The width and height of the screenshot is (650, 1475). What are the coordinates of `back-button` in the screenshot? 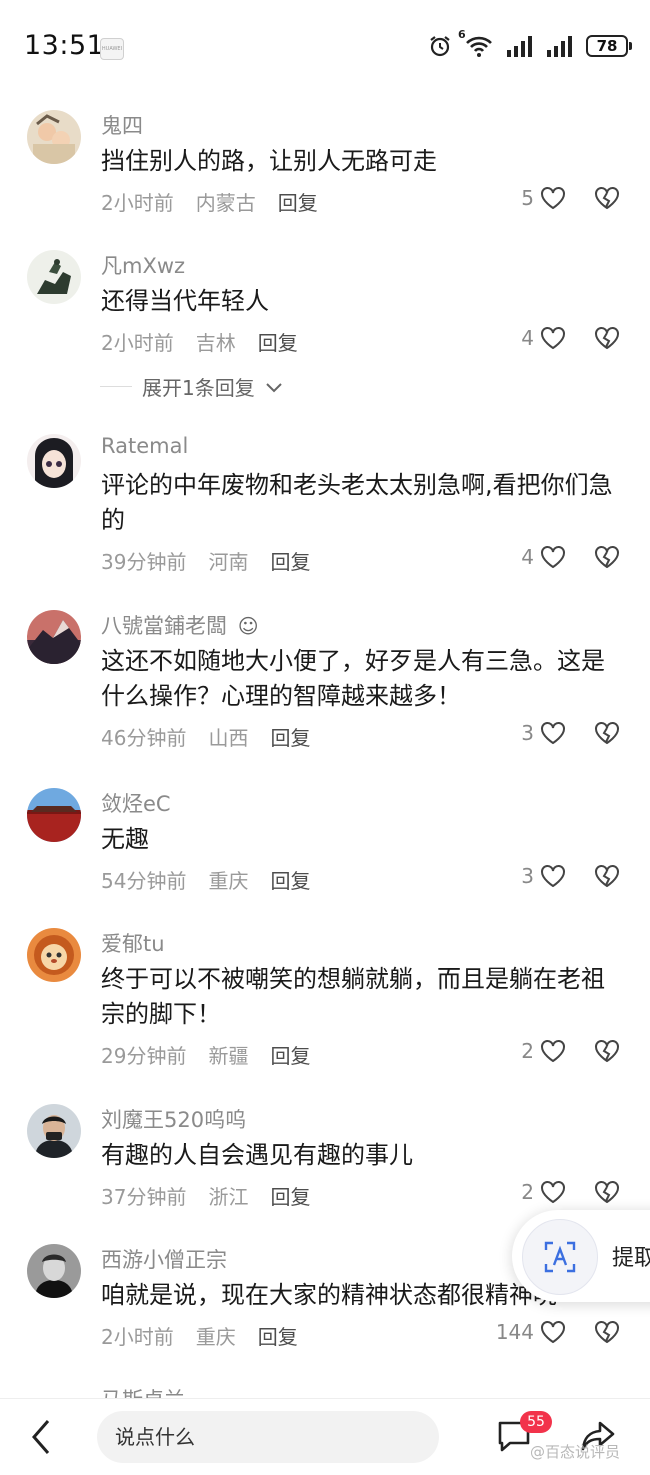 It's located at (41, 1439).